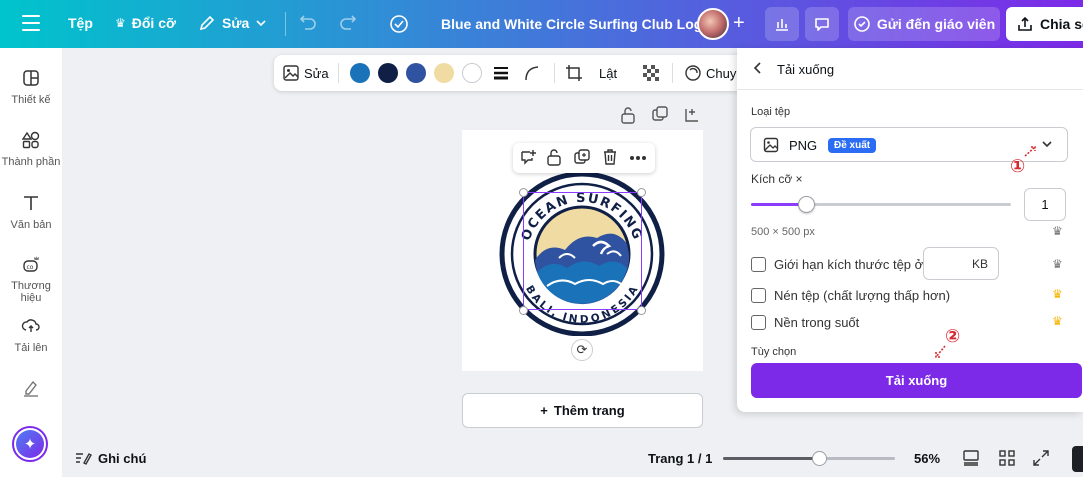 This screenshot has width=1083, height=477. I want to click on file-menu-label: Tệp, so click(80, 23).